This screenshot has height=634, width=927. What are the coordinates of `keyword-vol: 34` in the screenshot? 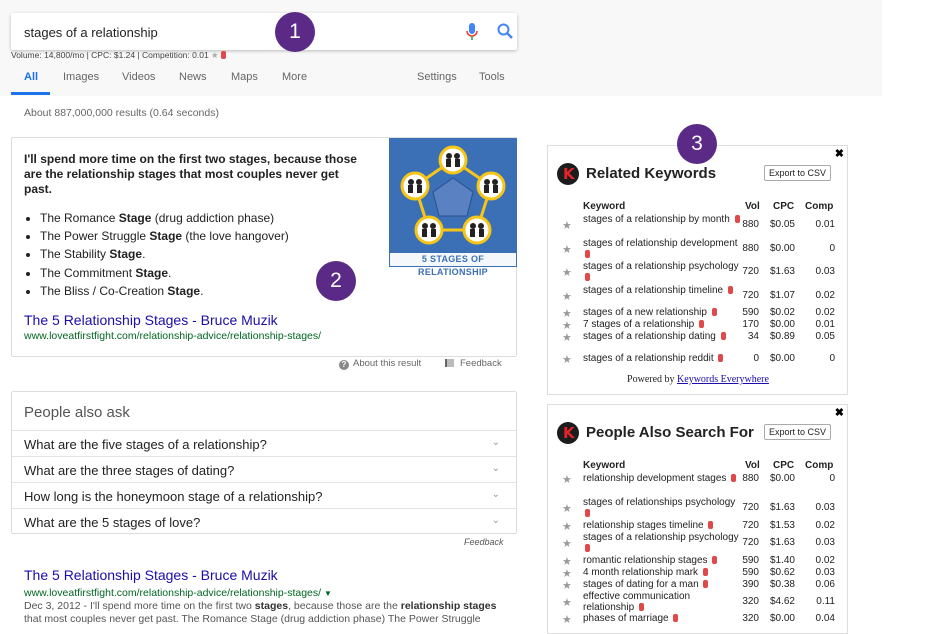 It's located at (753, 336).